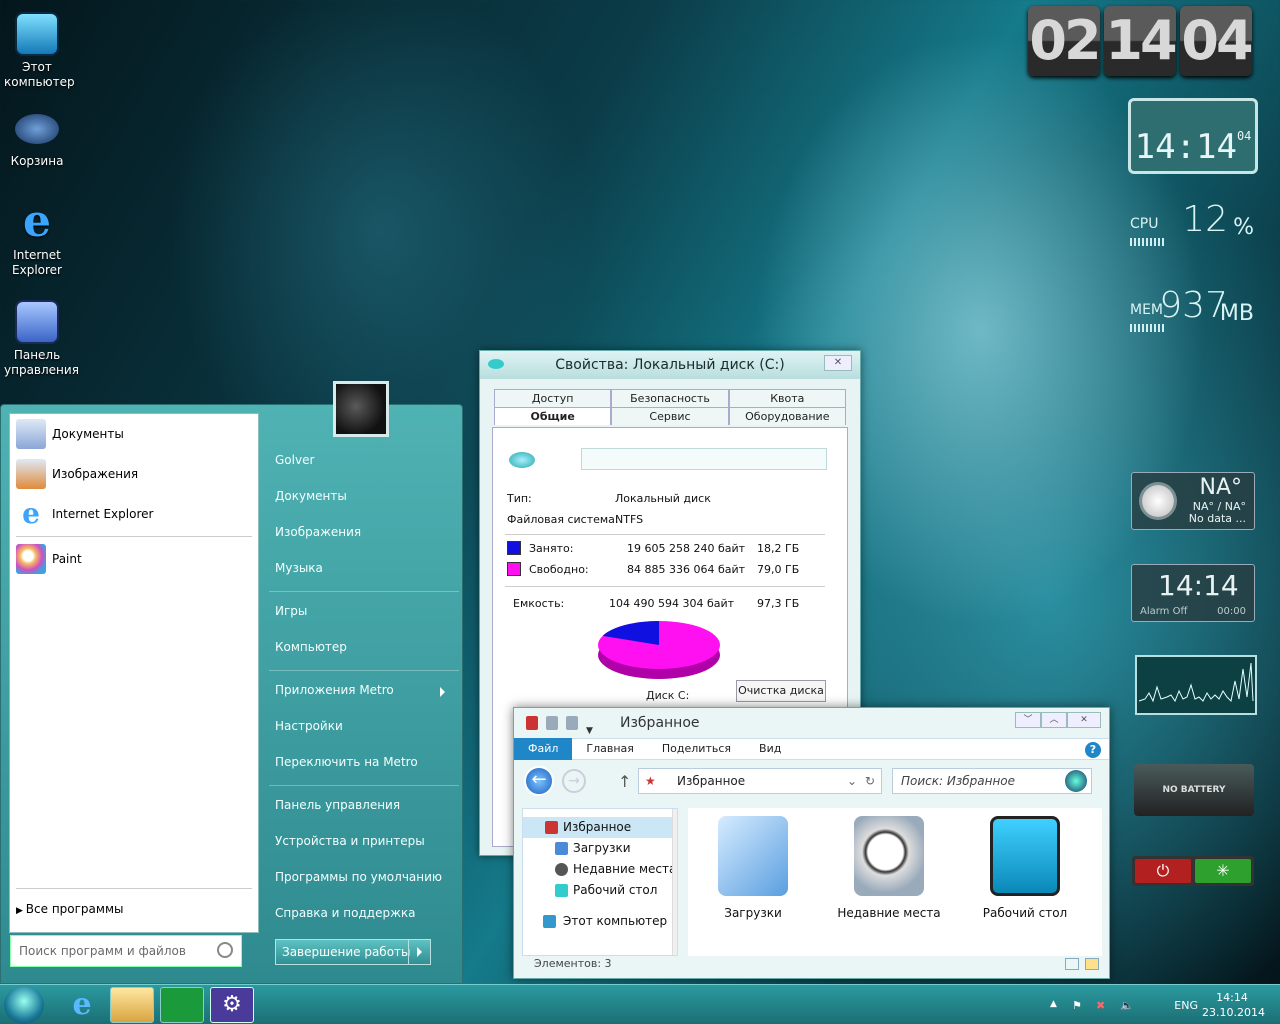 Image resolution: width=1280 pixels, height=1024 pixels. I want to click on disk-cleanup-button: Очистка диска, so click(781, 691).